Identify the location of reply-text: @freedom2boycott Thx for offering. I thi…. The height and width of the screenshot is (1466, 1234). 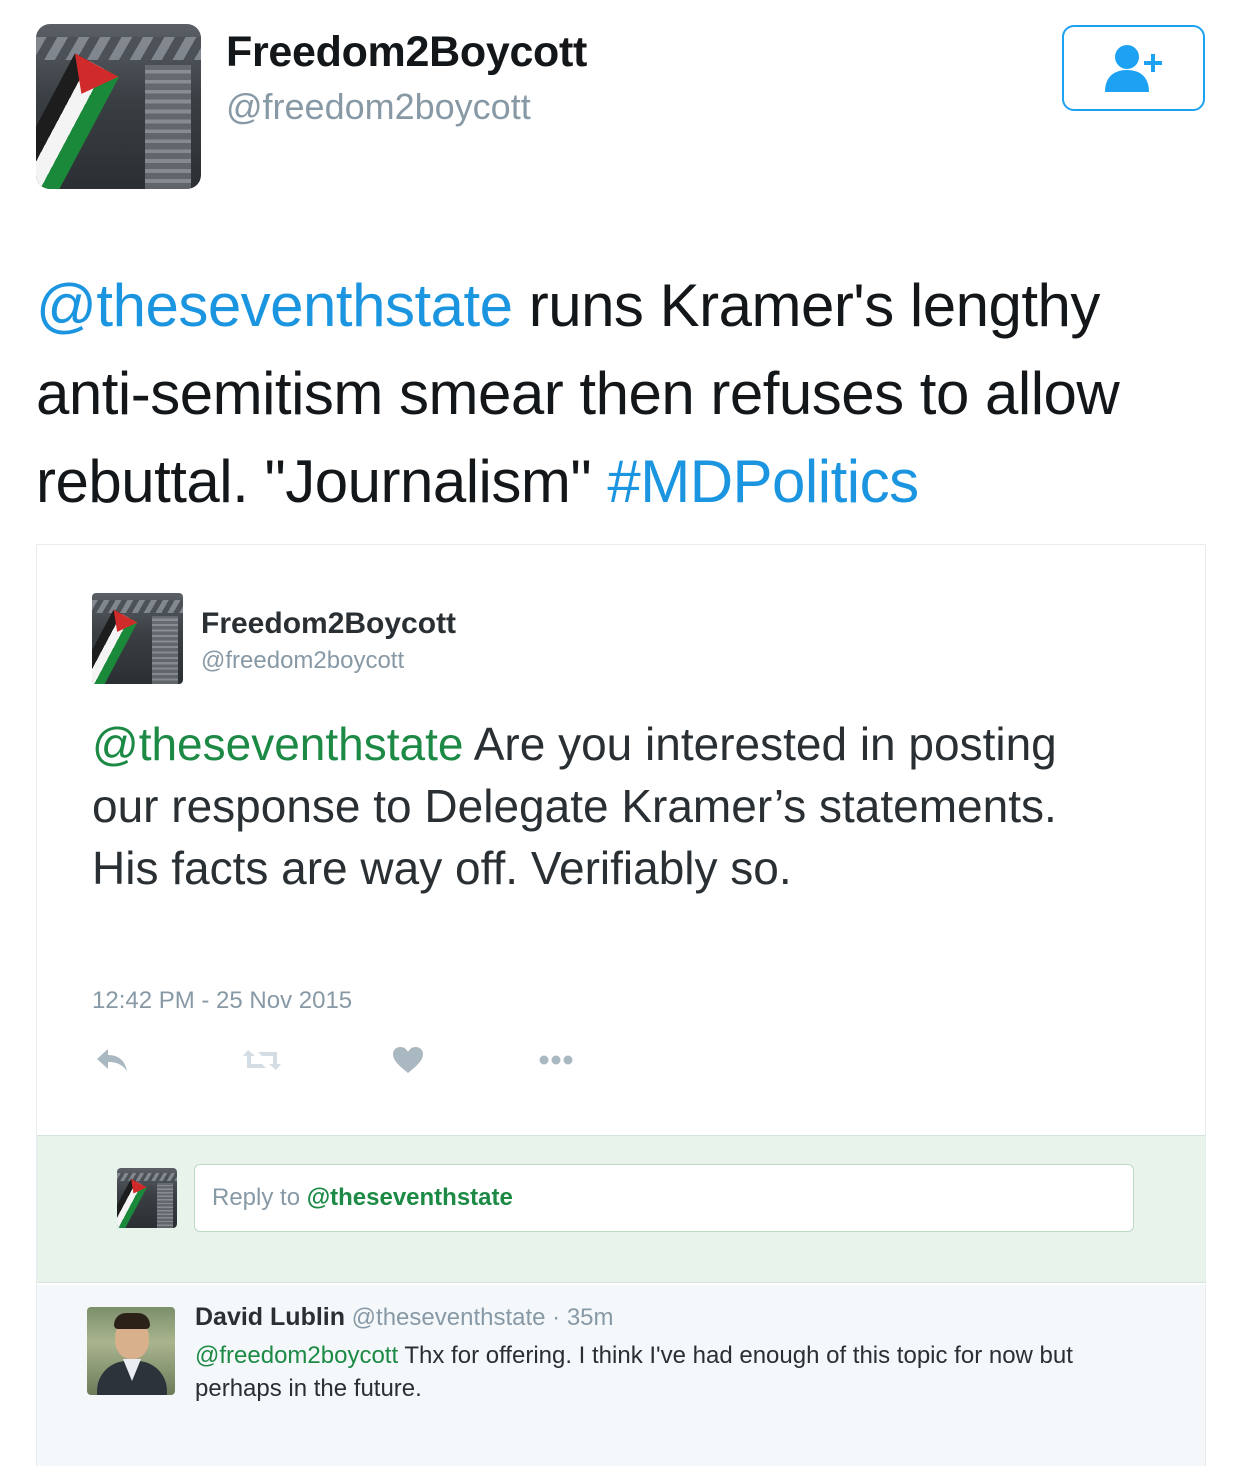
(670, 1372).